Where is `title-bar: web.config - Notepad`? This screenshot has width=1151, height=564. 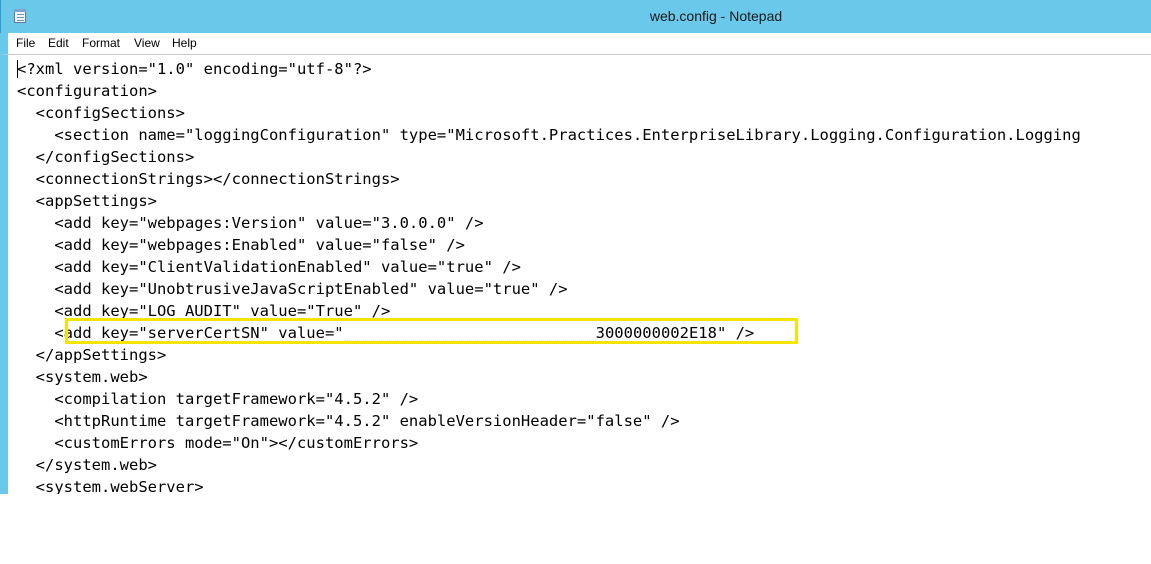 title-bar: web.config - Notepad is located at coordinates (575, 16).